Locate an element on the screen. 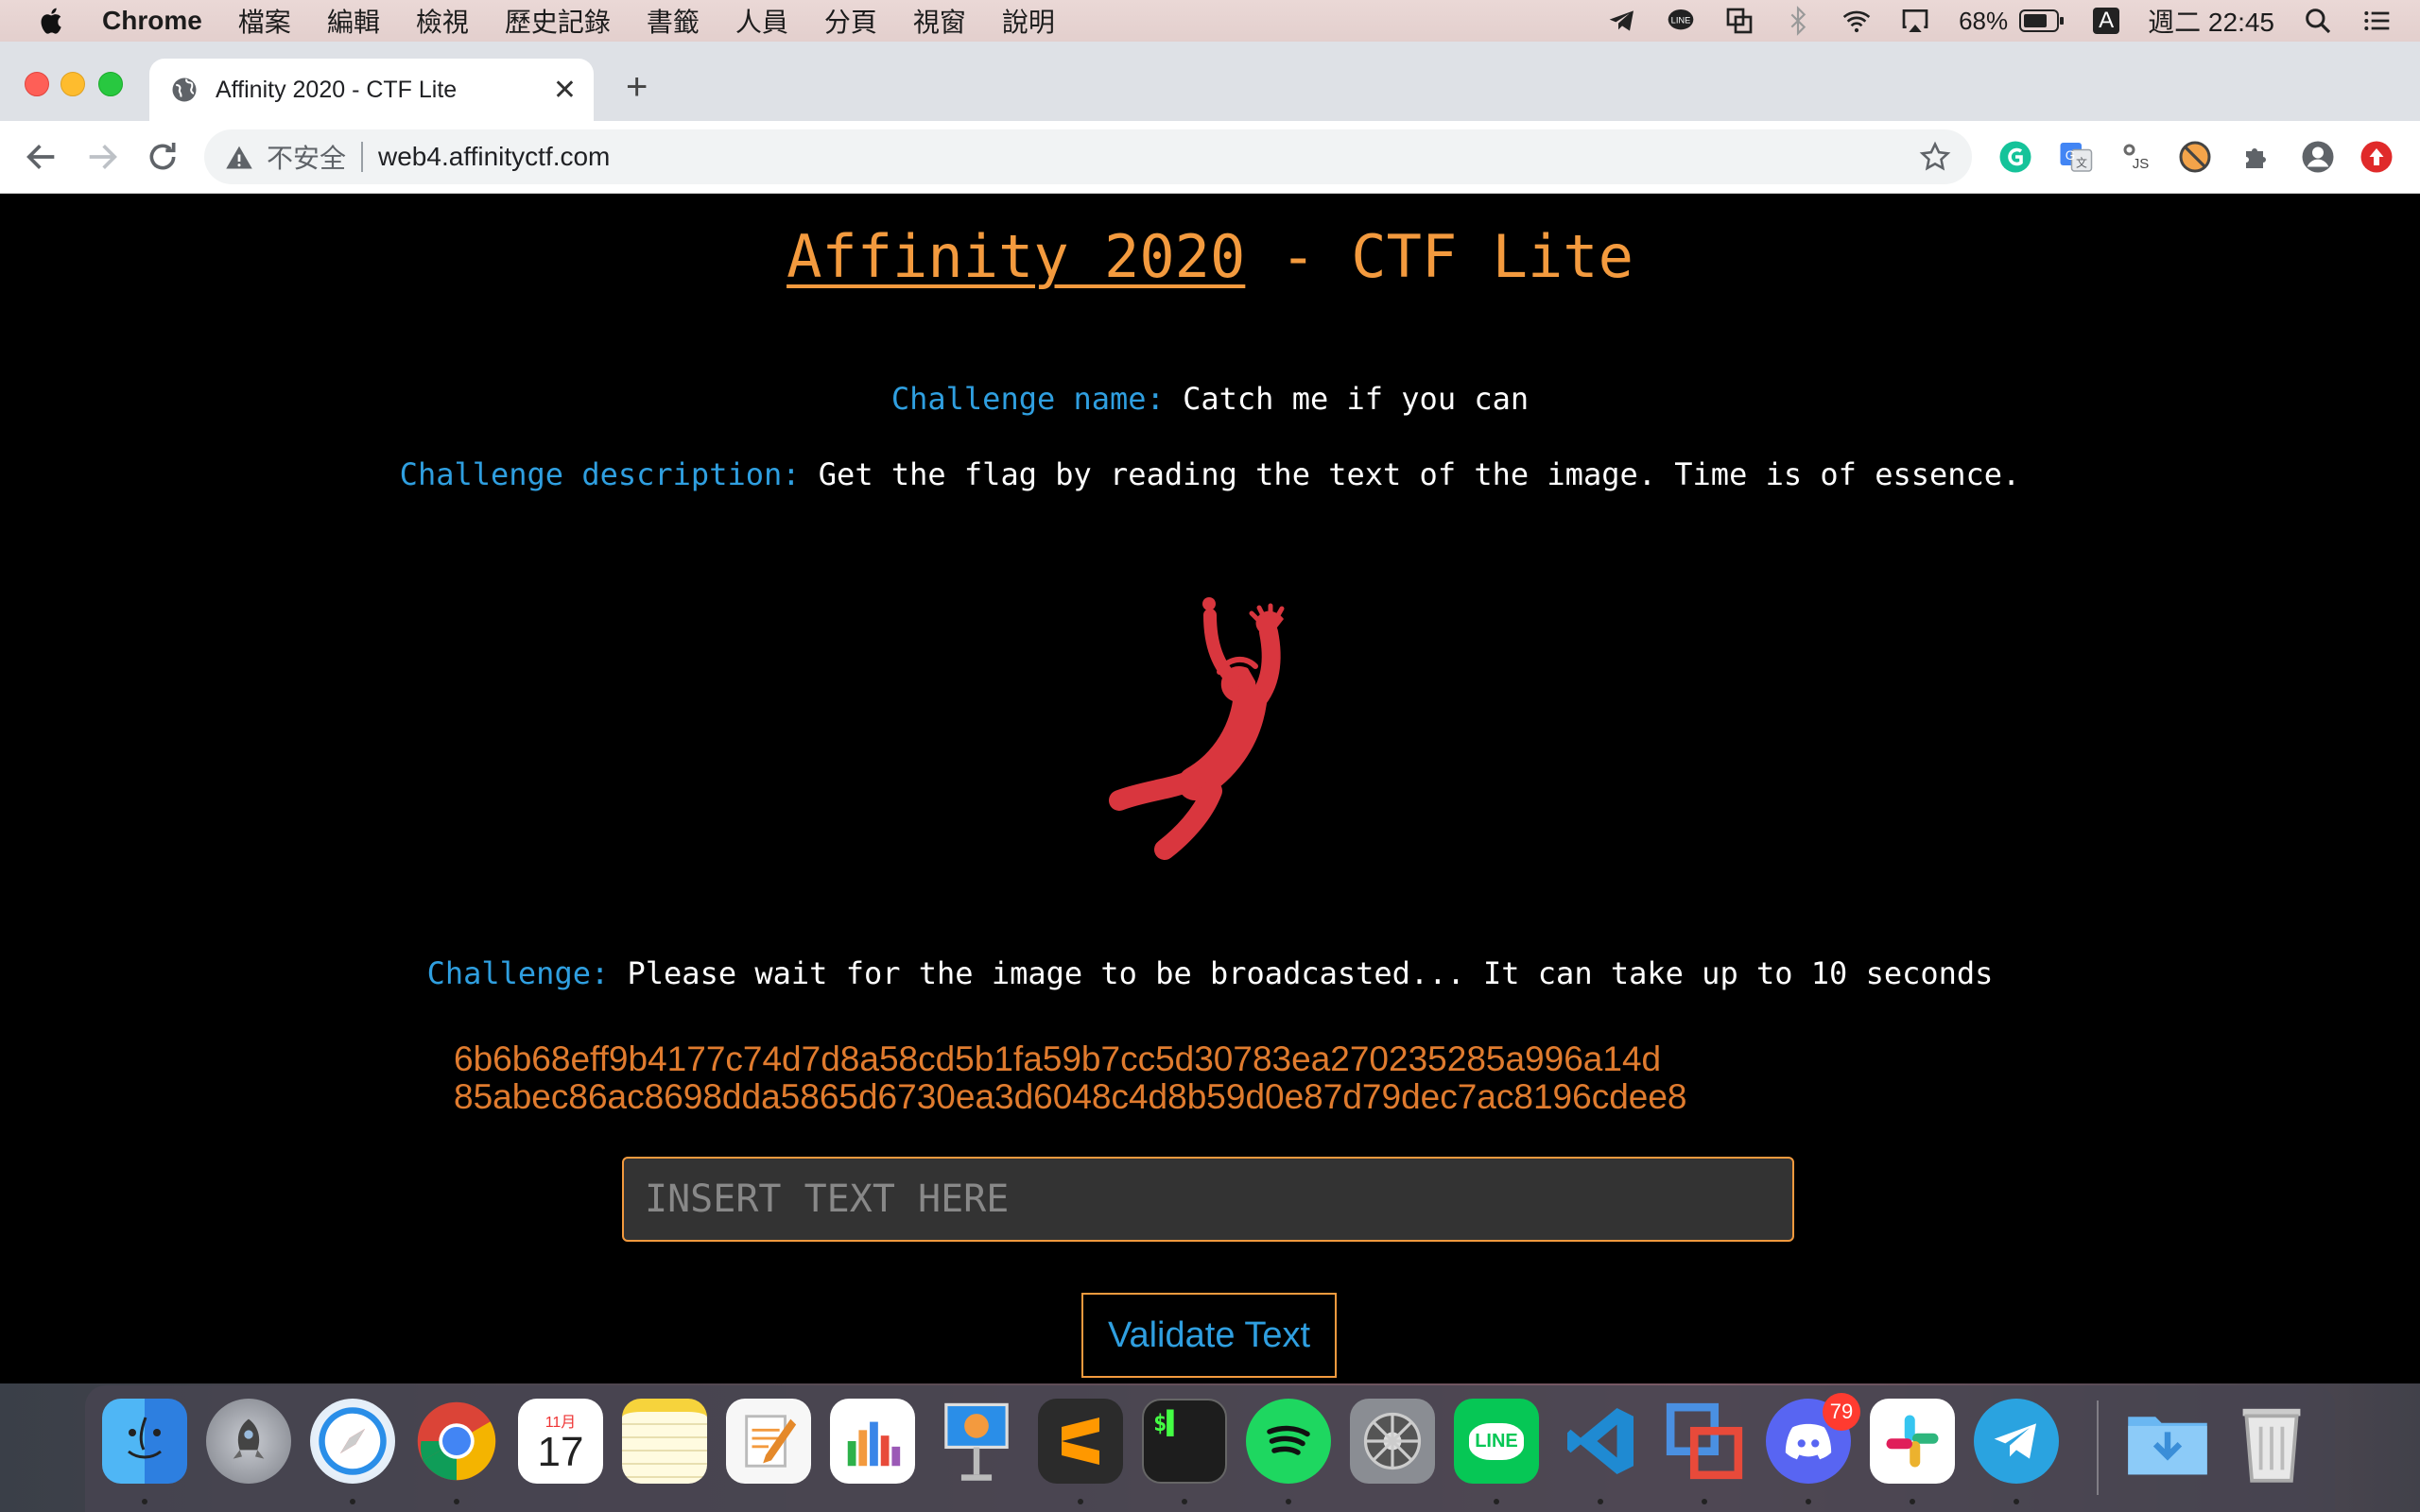 The width and height of the screenshot is (2420, 1512). tab-title: Affinity 2020 - CTF Lite is located at coordinates (337, 89).